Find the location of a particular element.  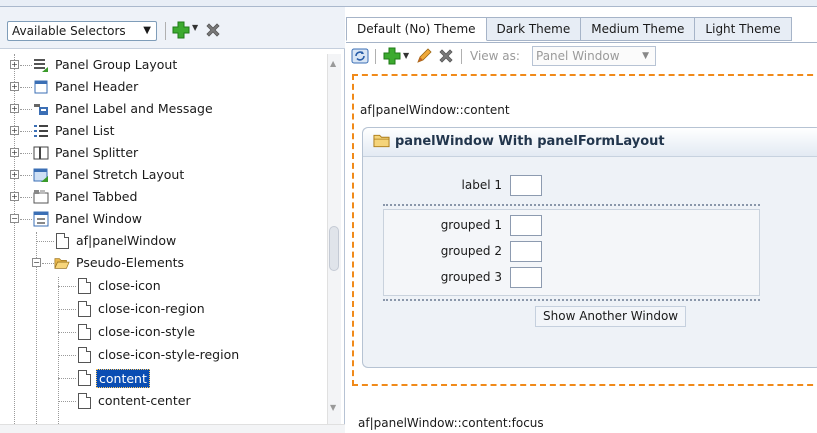

tree-item-panel-window: − Panel Window is located at coordinates (160, 219).